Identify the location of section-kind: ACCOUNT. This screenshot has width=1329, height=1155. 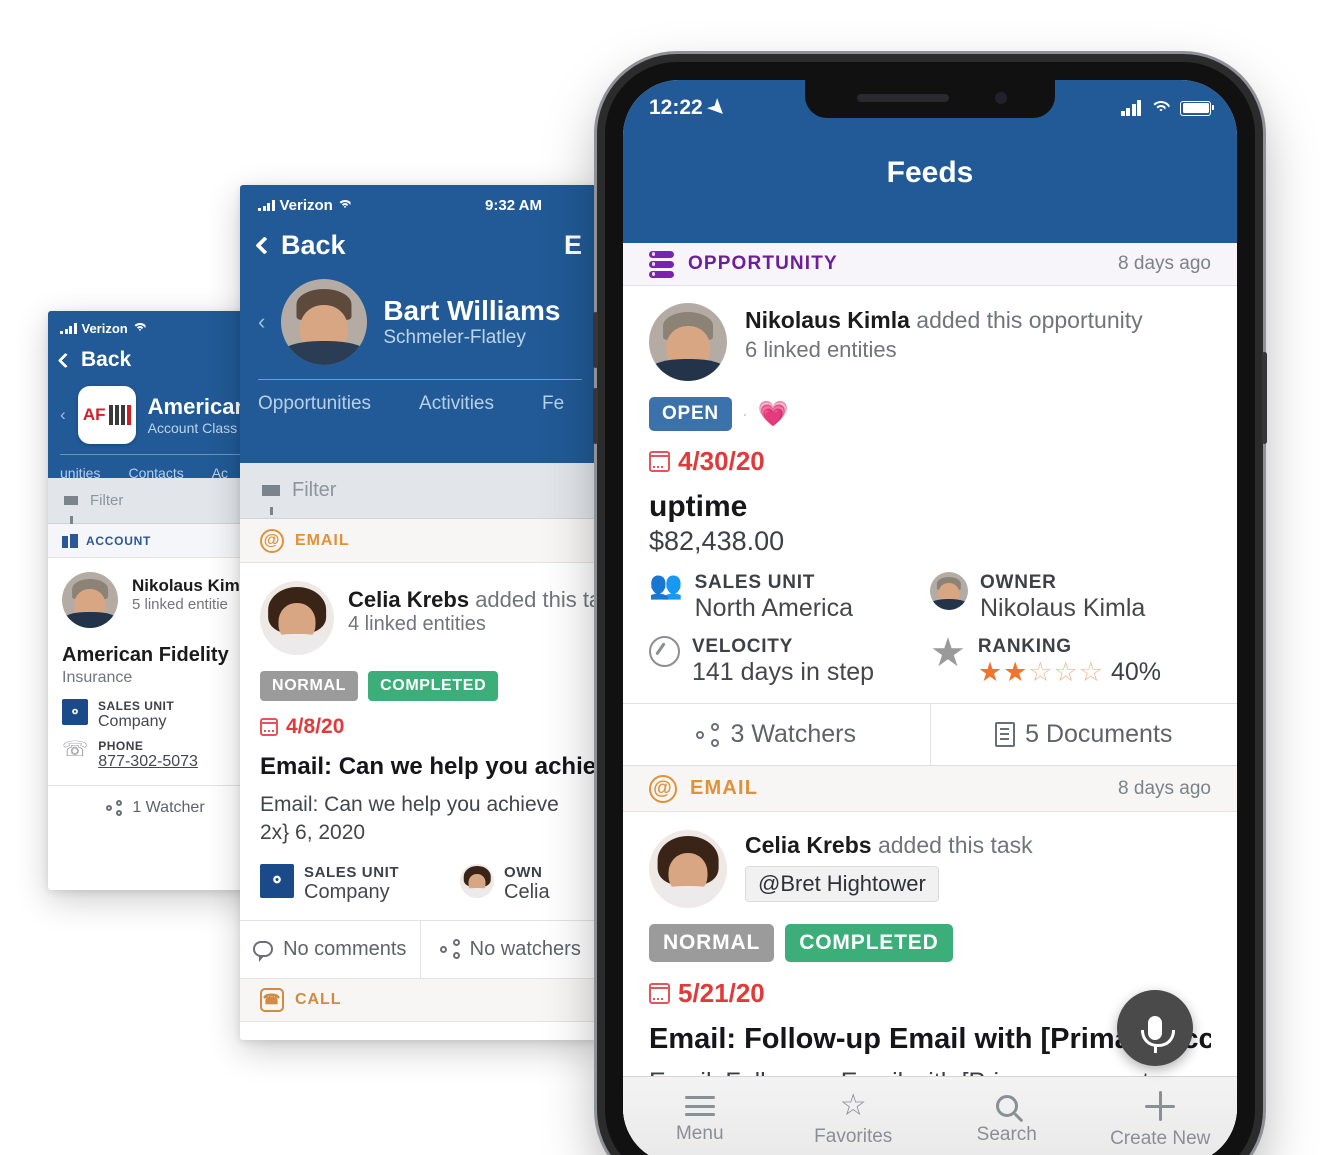
(119, 540).